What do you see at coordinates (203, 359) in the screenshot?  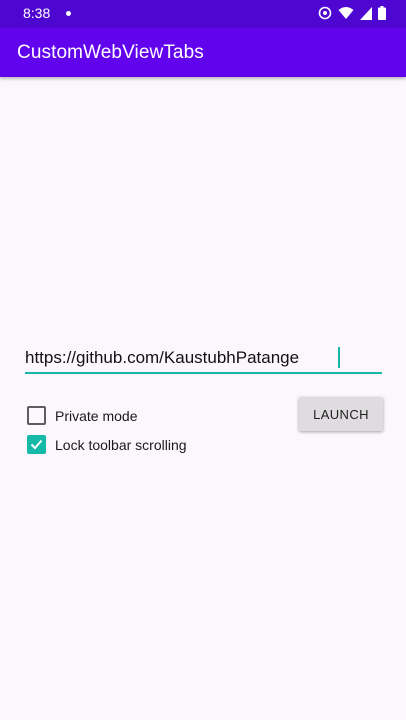 I see `url-input` at bounding box center [203, 359].